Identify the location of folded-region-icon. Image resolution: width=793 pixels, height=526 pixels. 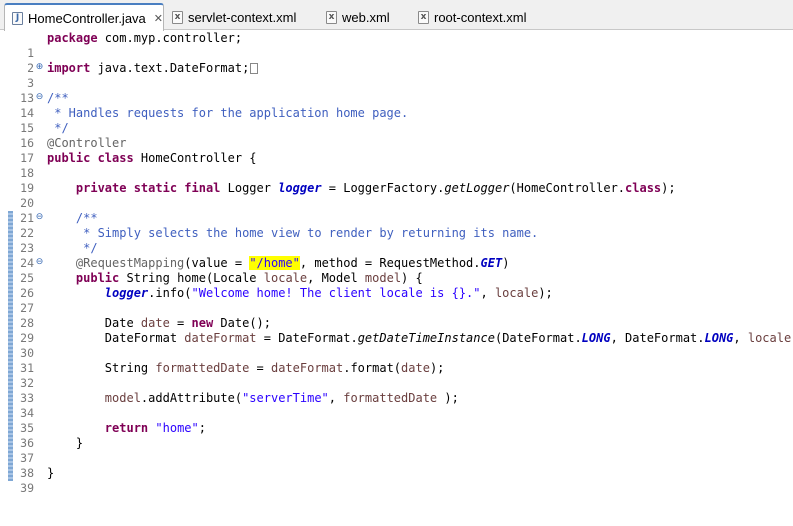
(254, 68).